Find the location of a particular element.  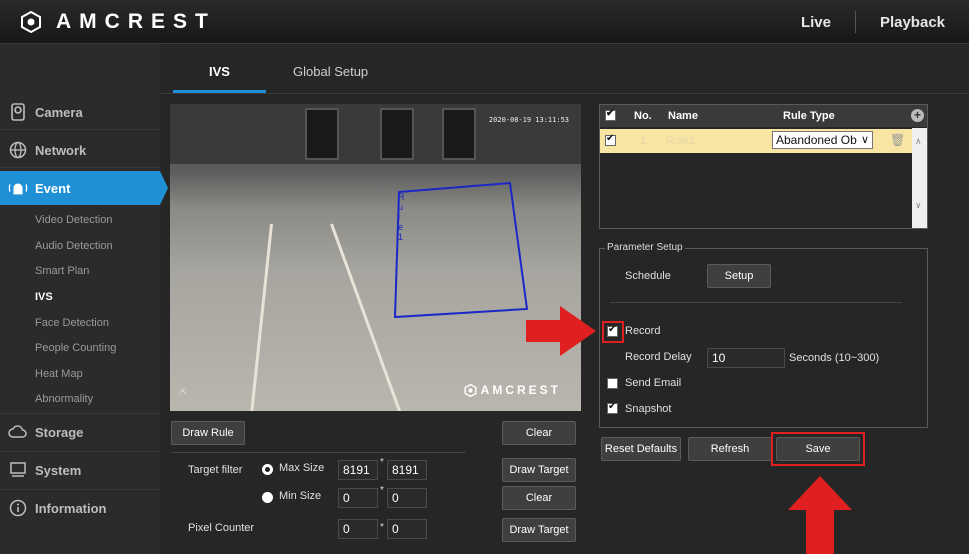

draw-target-button: Draw Target is located at coordinates (539, 470).